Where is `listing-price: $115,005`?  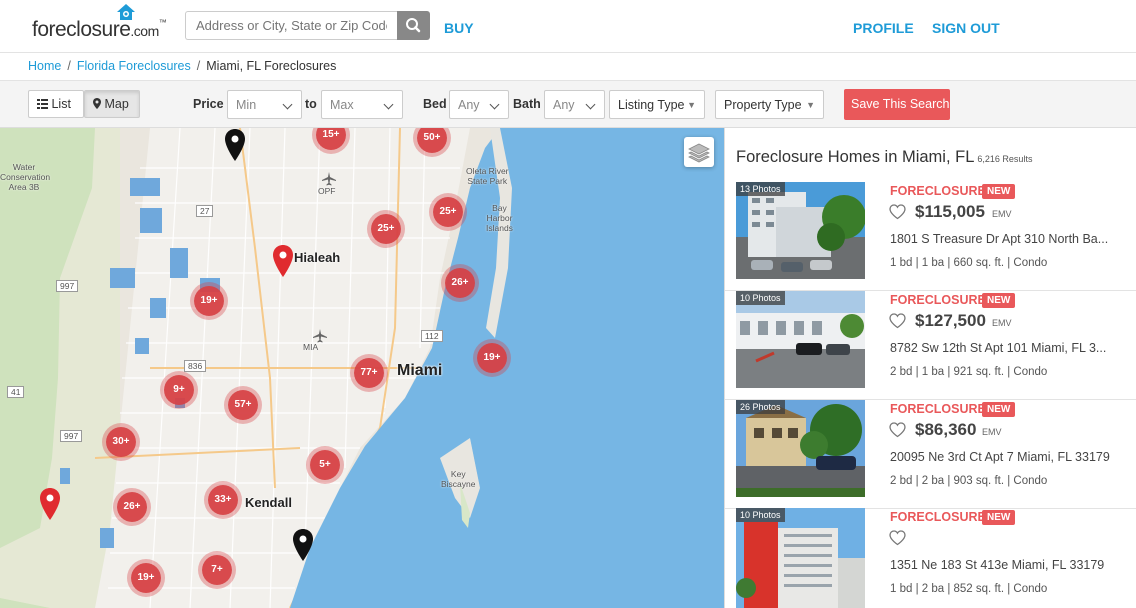 listing-price: $115,005 is located at coordinates (950, 211).